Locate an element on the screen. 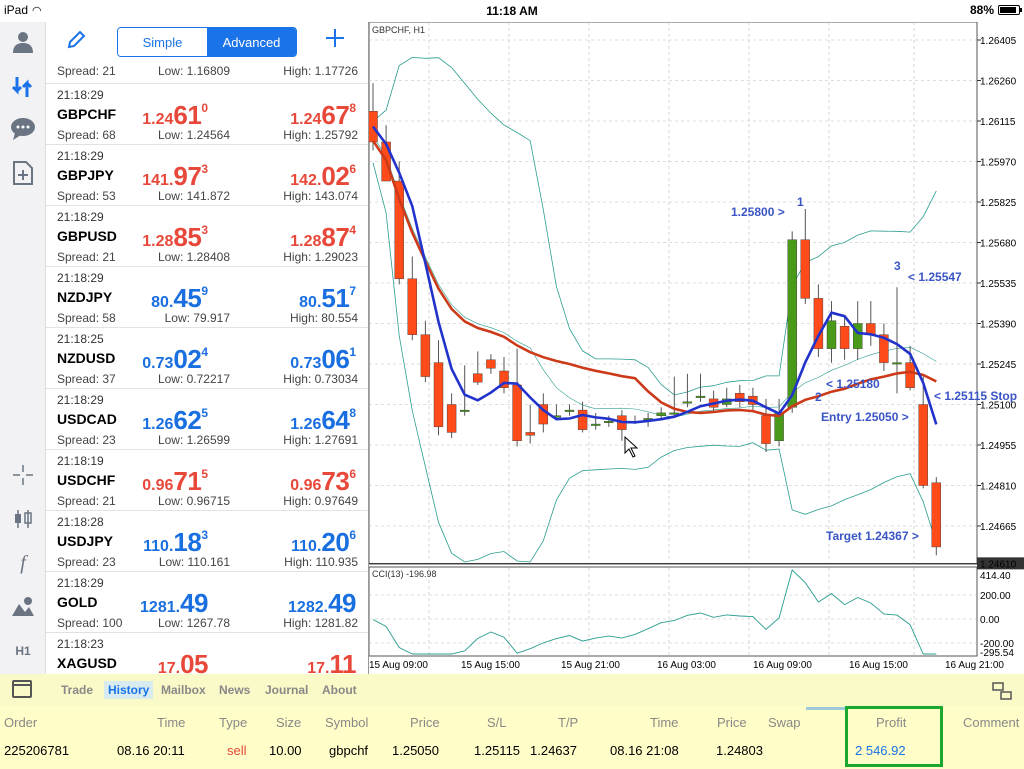 This screenshot has height=769, width=1024. col-header-symbol: Symbol is located at coordinates (346, 722).